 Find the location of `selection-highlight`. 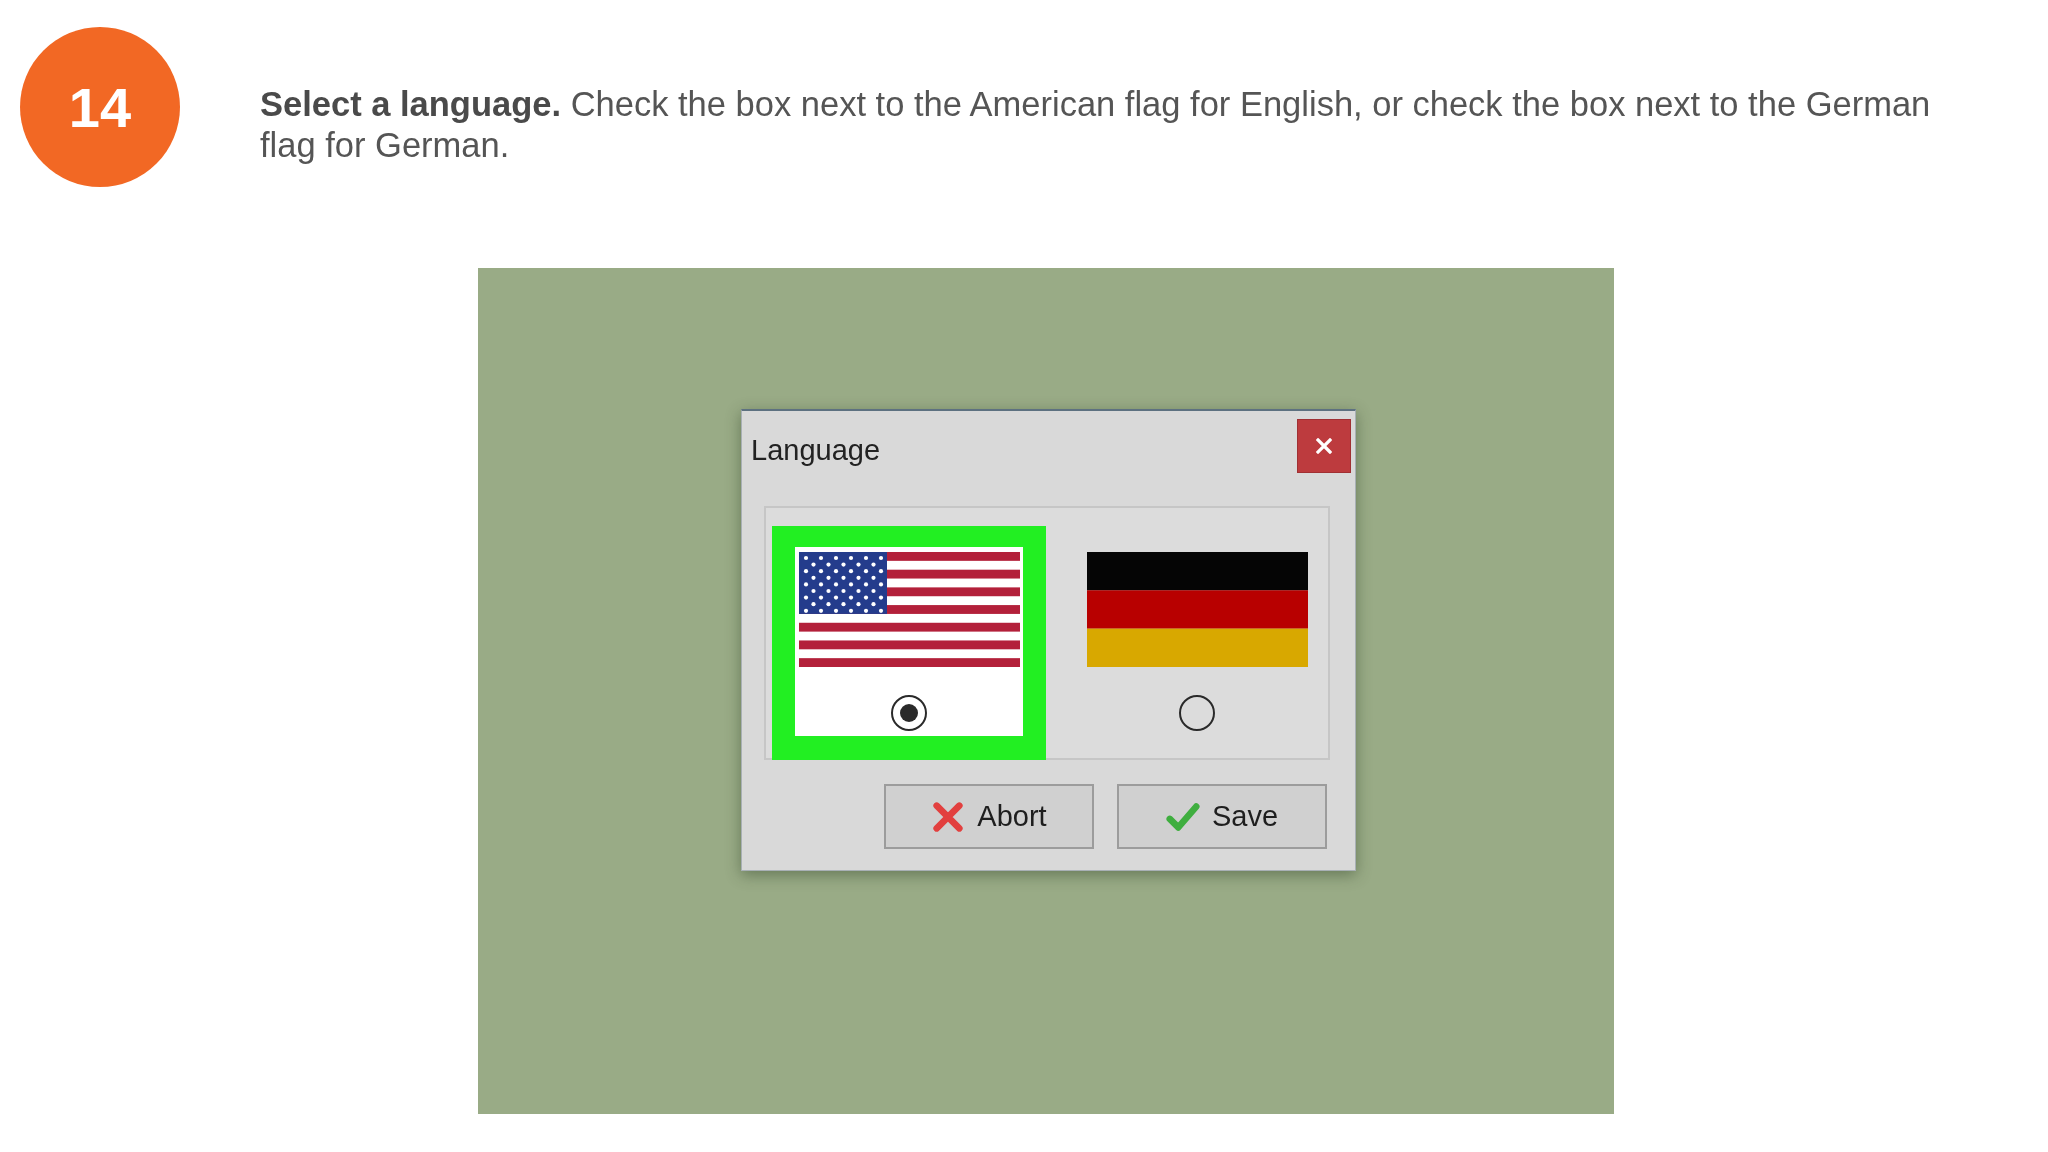

selection-highlight is located at coordinates (909, 643).